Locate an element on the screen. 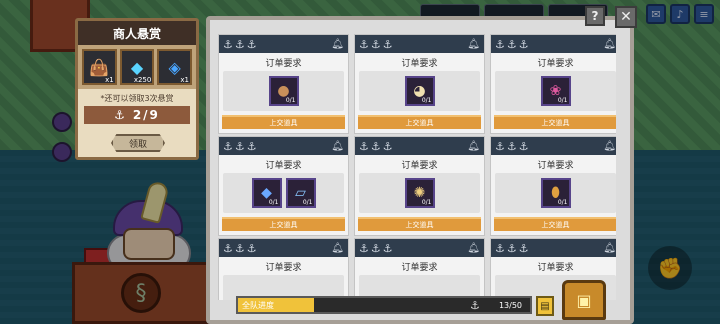  order-card: ⚓⚓⚓ 🔔︎ 订单要求 ◕ 0/1 上交道具 is located at coordinates (419, 84).